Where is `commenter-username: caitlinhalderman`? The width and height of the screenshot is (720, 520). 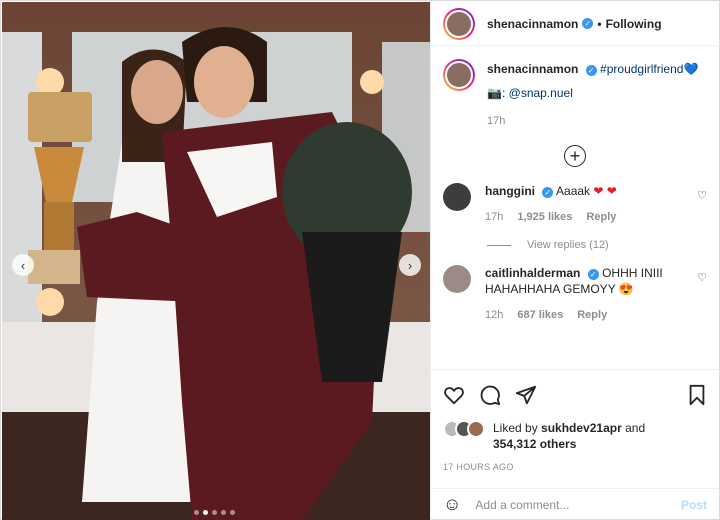 commenter-username: caitlinhalderman is located at coordinates (532, 273).